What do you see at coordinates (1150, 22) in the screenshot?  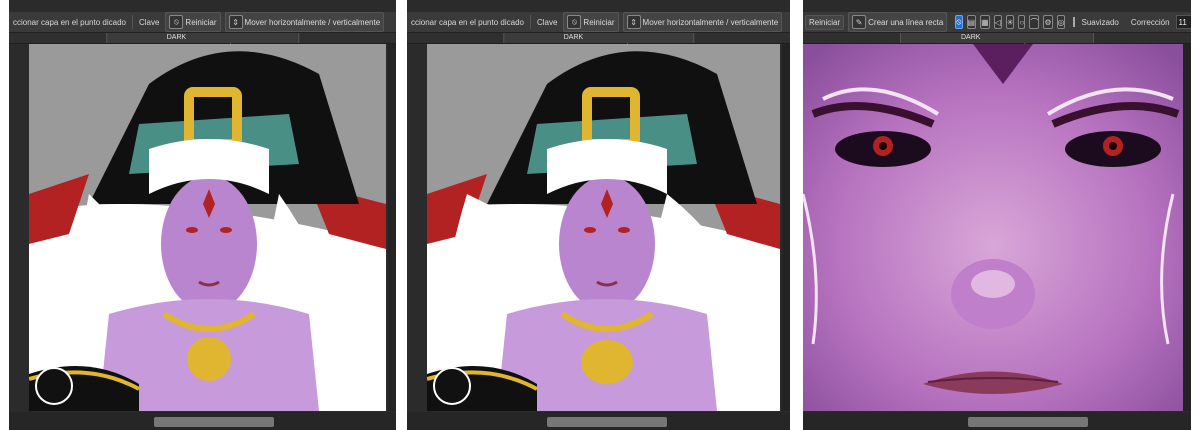 I see `correction-label: Corrección` at bounding box center [1150, 22].